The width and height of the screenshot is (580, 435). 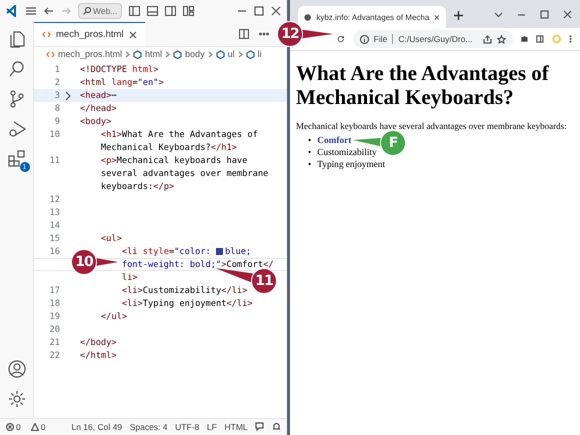 I want to click on more-vertical-icon, so click(x=570, y=39).